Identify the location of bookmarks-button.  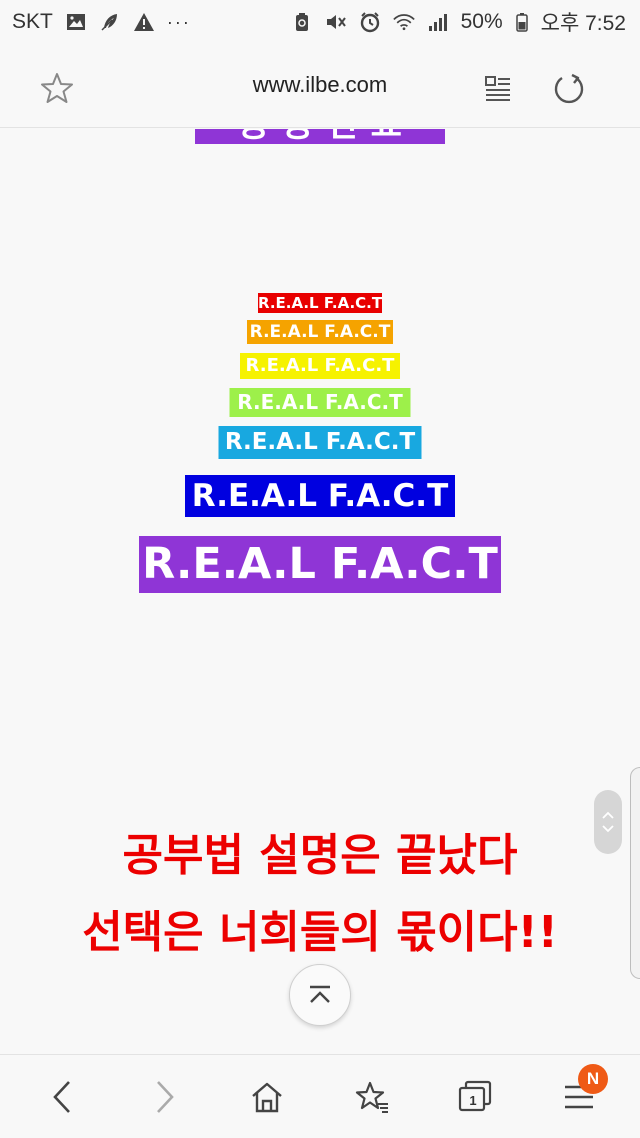
(372, 1097).